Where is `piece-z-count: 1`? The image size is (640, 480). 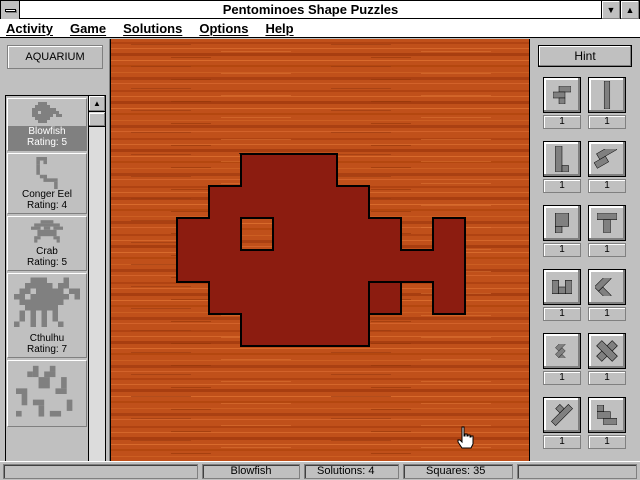 piece-z-count: 1 is located at coordinates (607, 442).